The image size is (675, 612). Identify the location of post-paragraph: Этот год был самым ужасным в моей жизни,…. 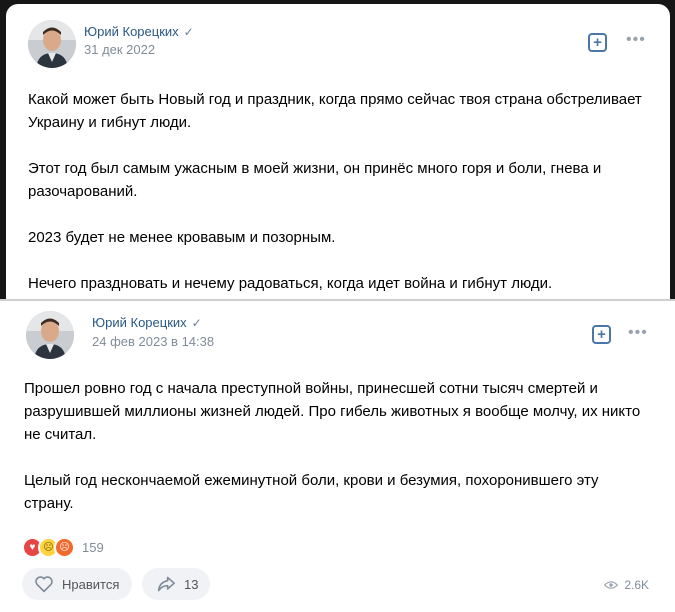
(315, 180).